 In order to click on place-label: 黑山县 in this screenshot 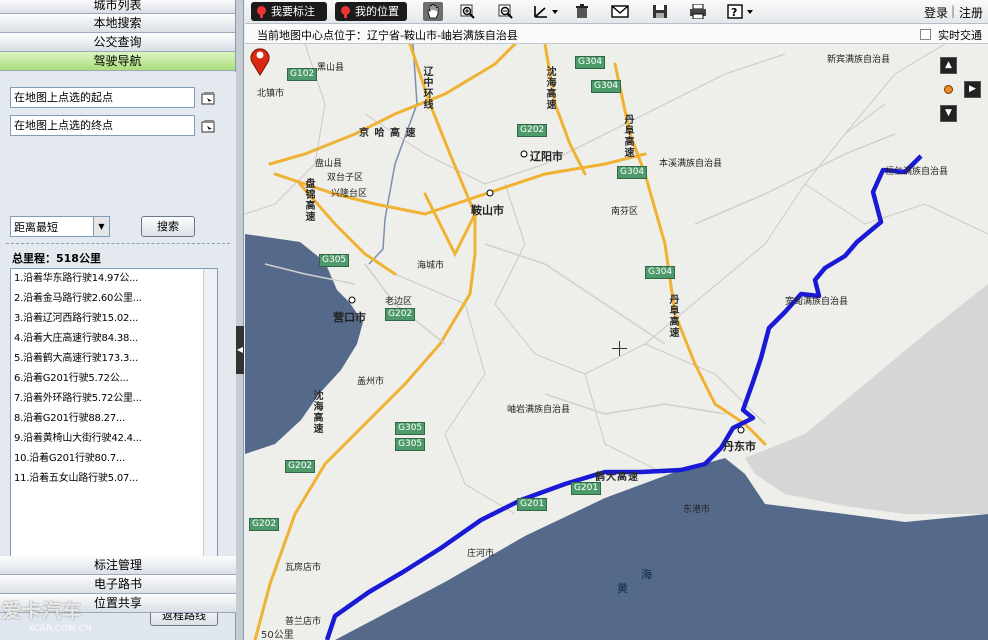, I will do `click(331, 68)`.